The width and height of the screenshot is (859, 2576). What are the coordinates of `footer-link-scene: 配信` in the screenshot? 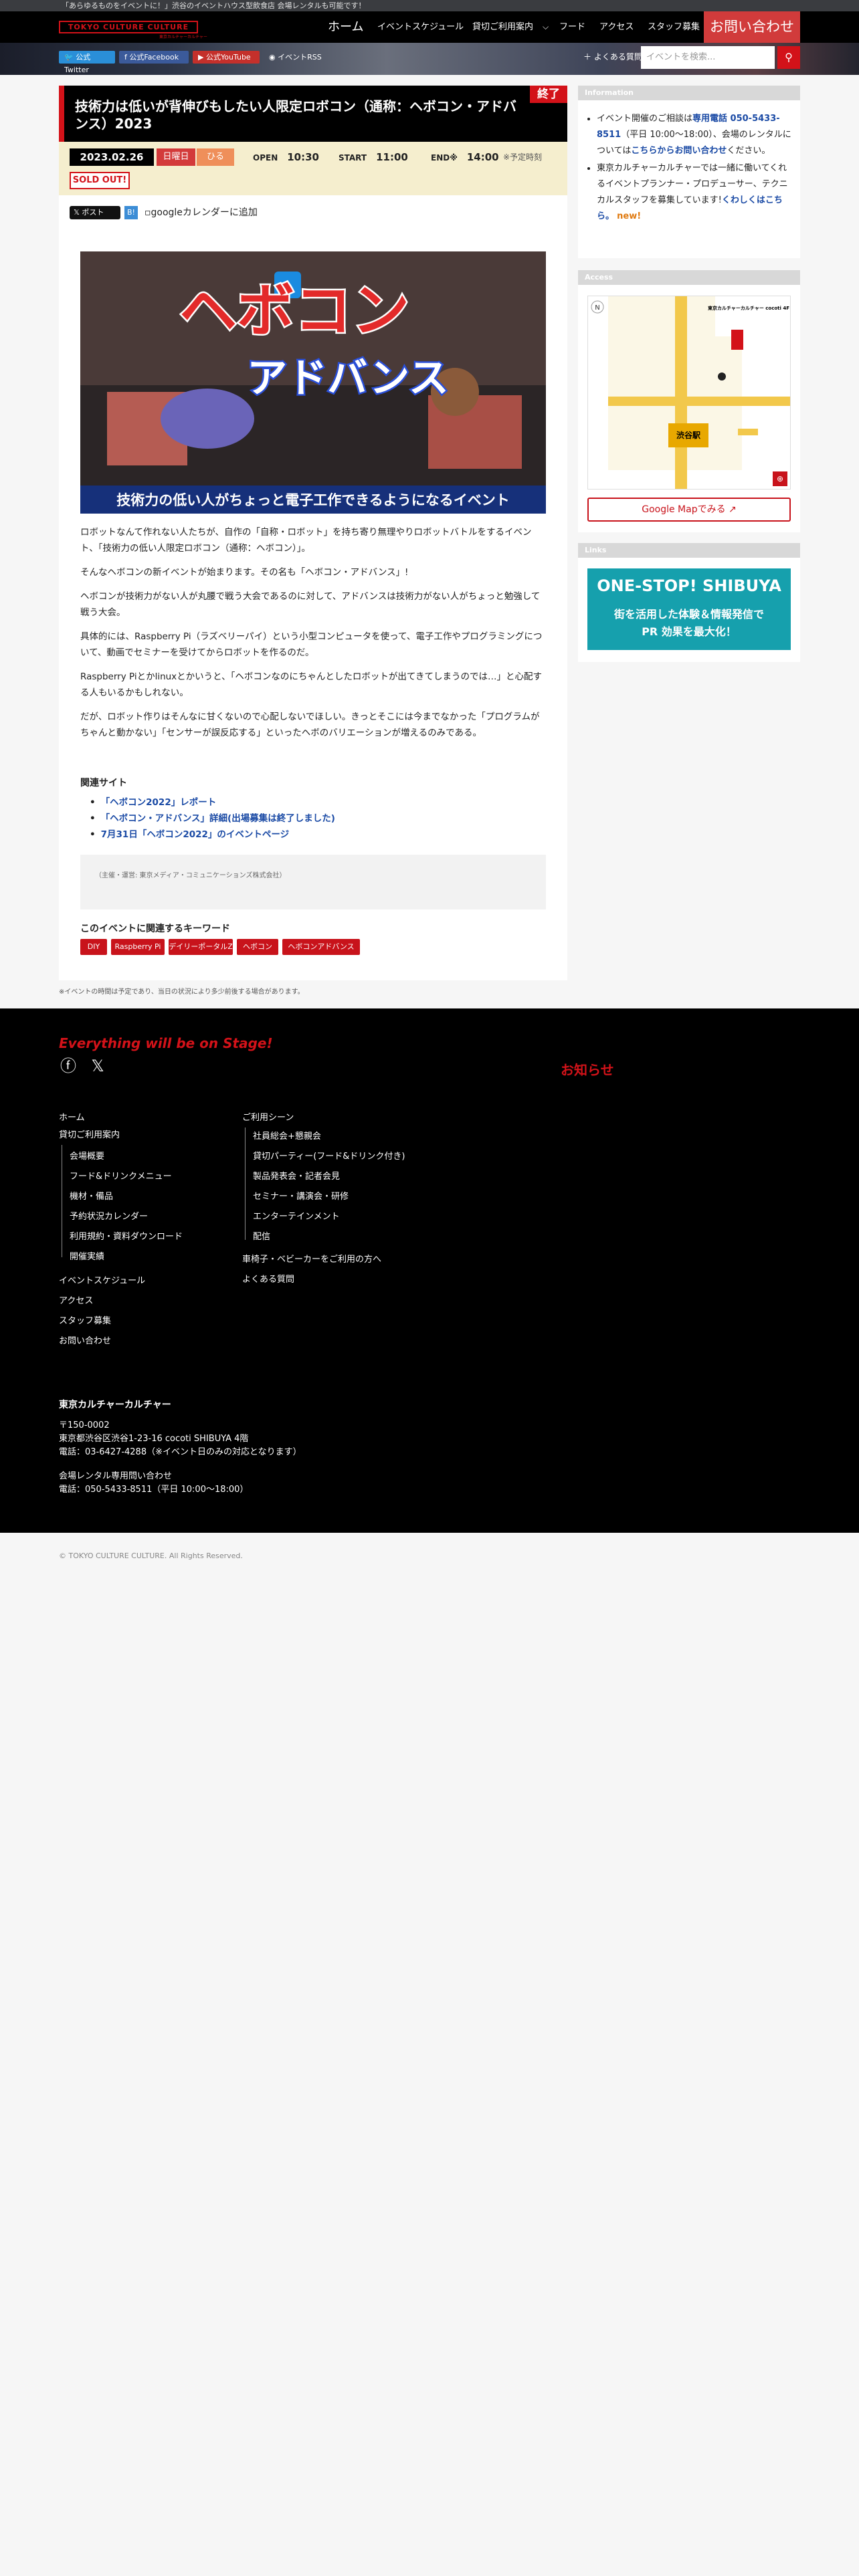 It's located at (261, 1236).